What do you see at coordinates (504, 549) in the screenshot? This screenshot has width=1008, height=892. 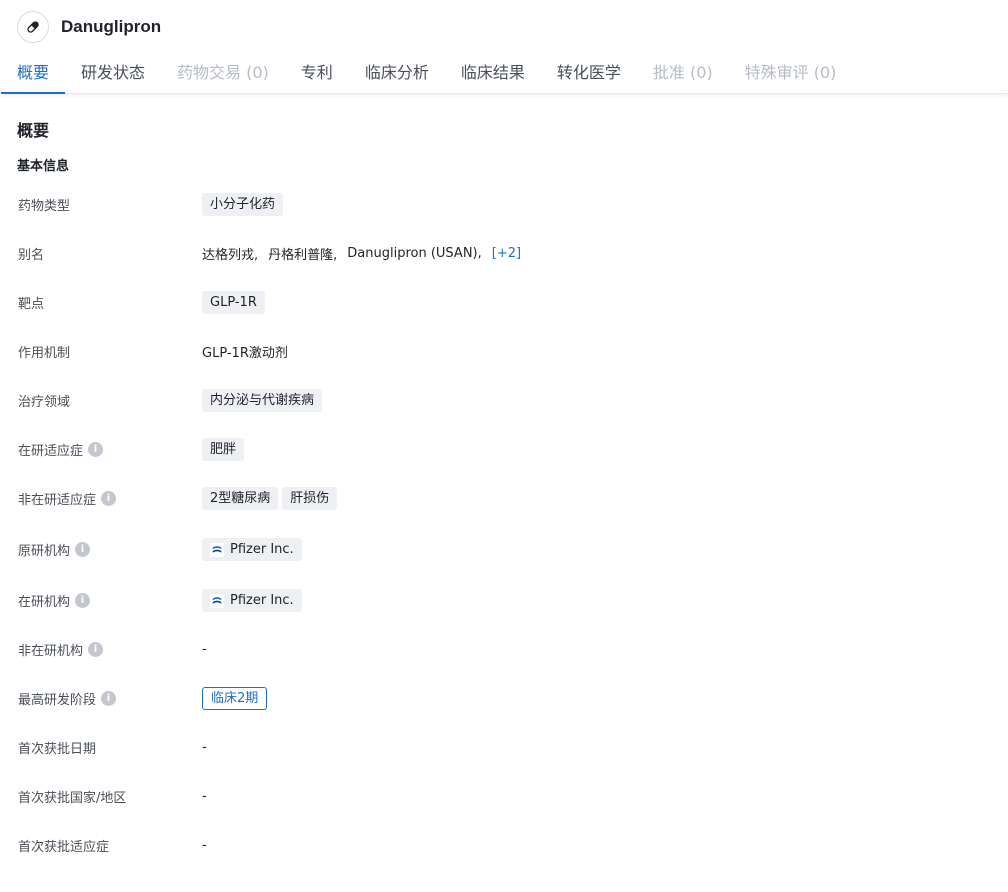 I see `row-originator: 原研机构 i Pfizer Inc.` at bounding box center [504, 549].